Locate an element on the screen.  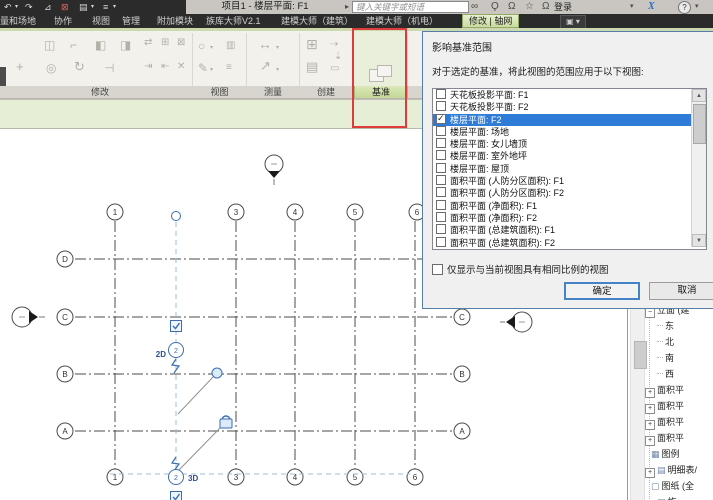
tree-item-east: 东 is located at coordinates (665, 326).